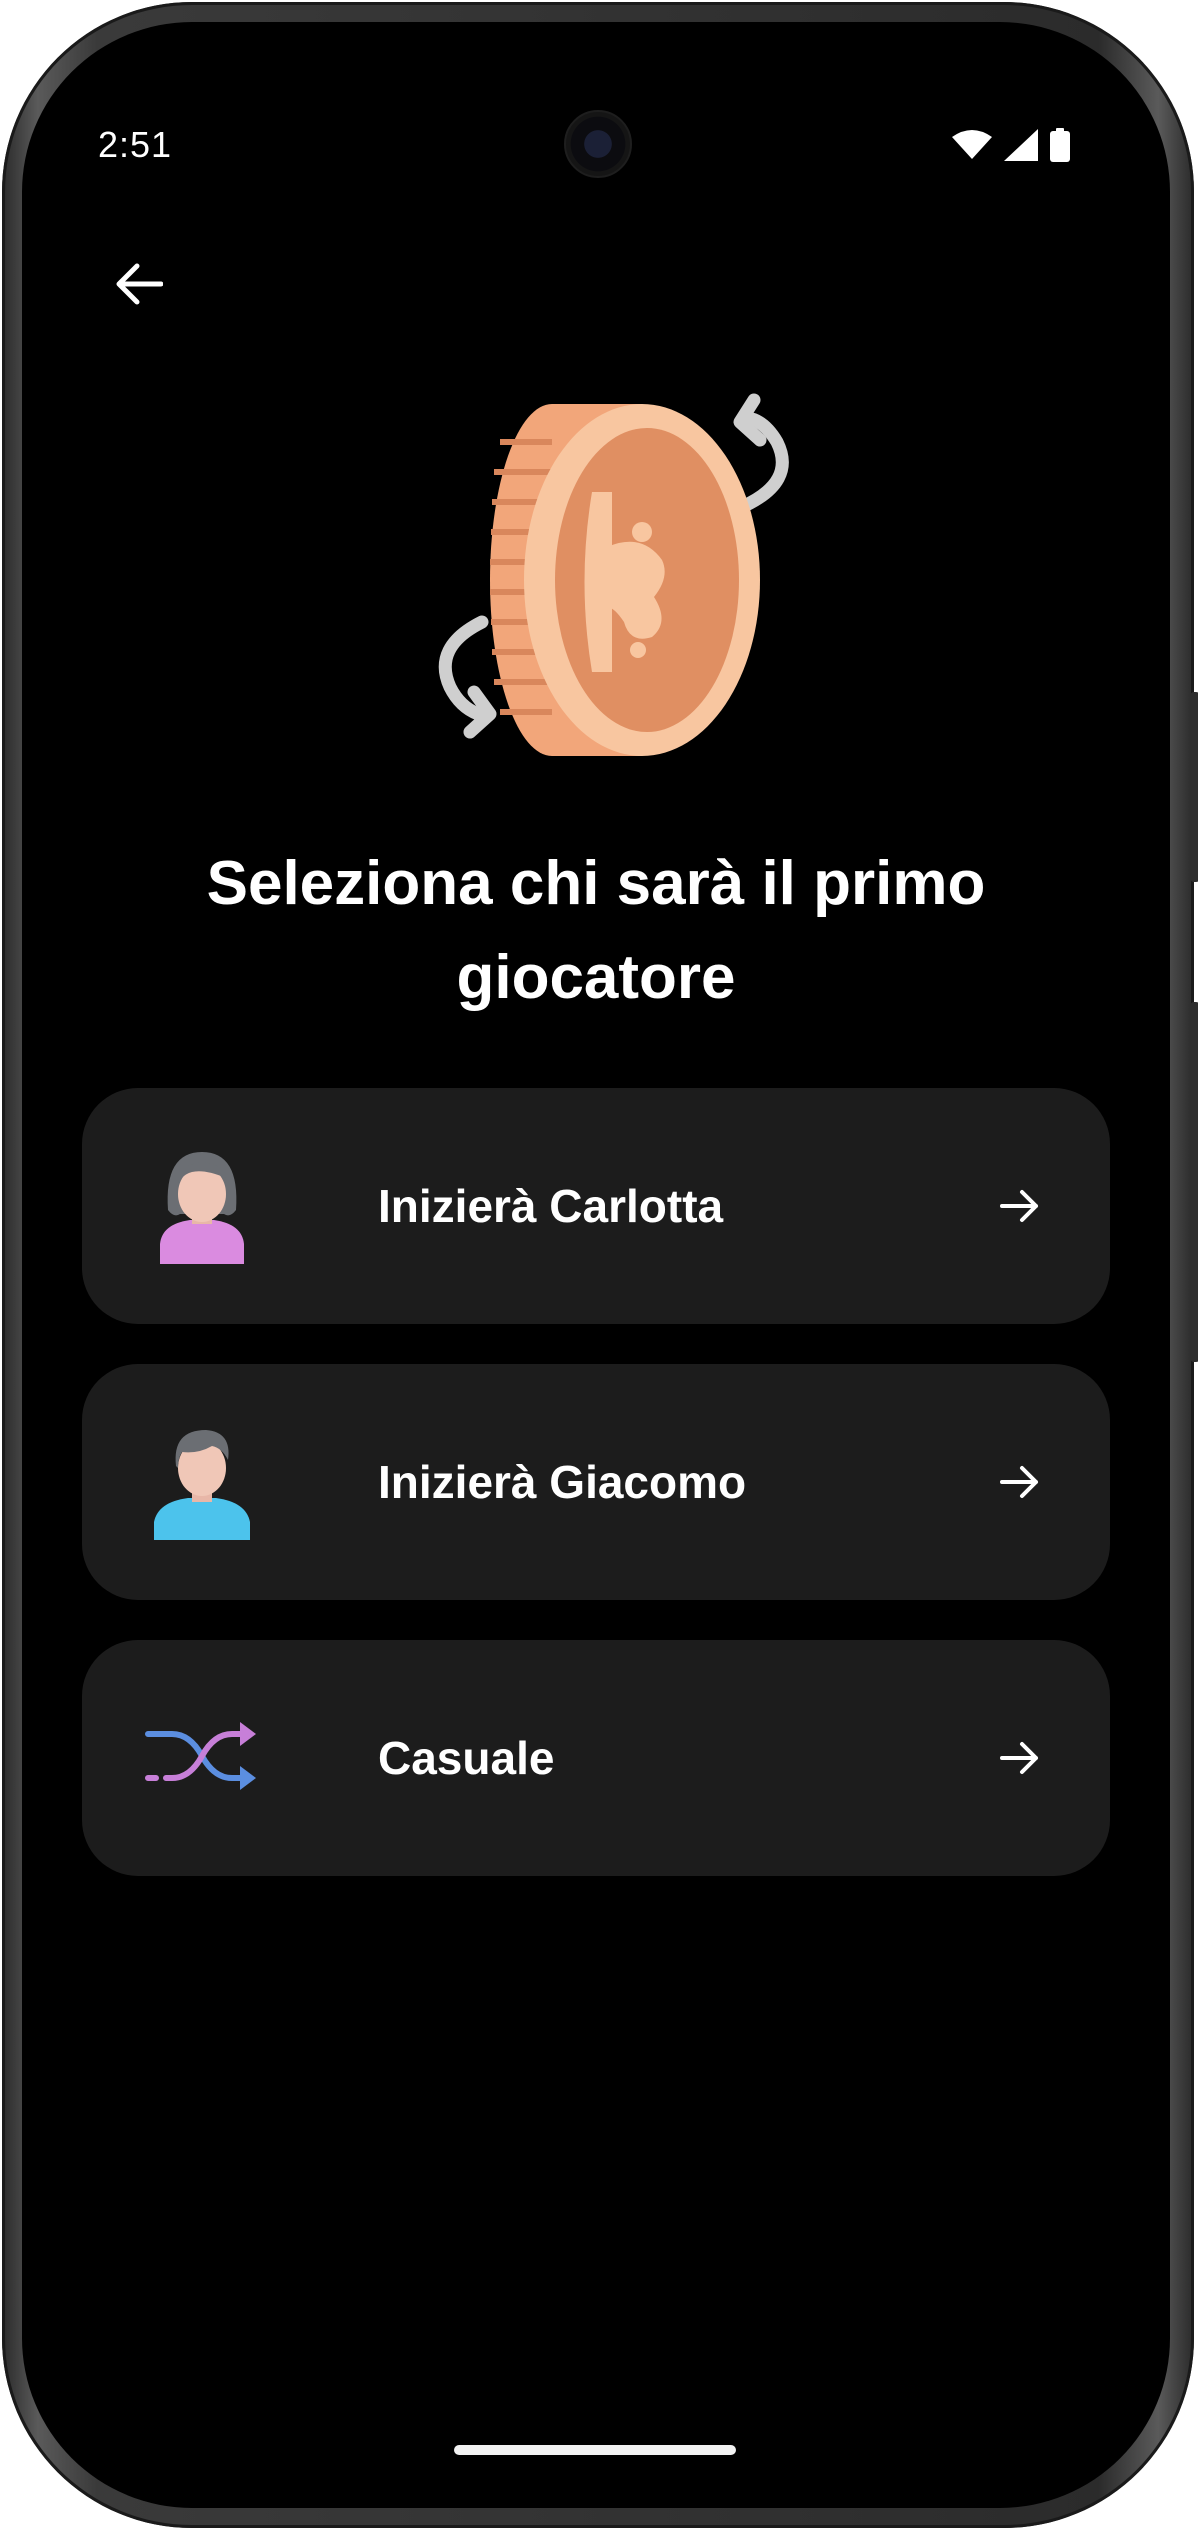  What do you see at coordinates (596, 930) in the screenshot?
I see `page-title: Seleziona chi sarà il primo giocatore` at bounding box center [596, 930].